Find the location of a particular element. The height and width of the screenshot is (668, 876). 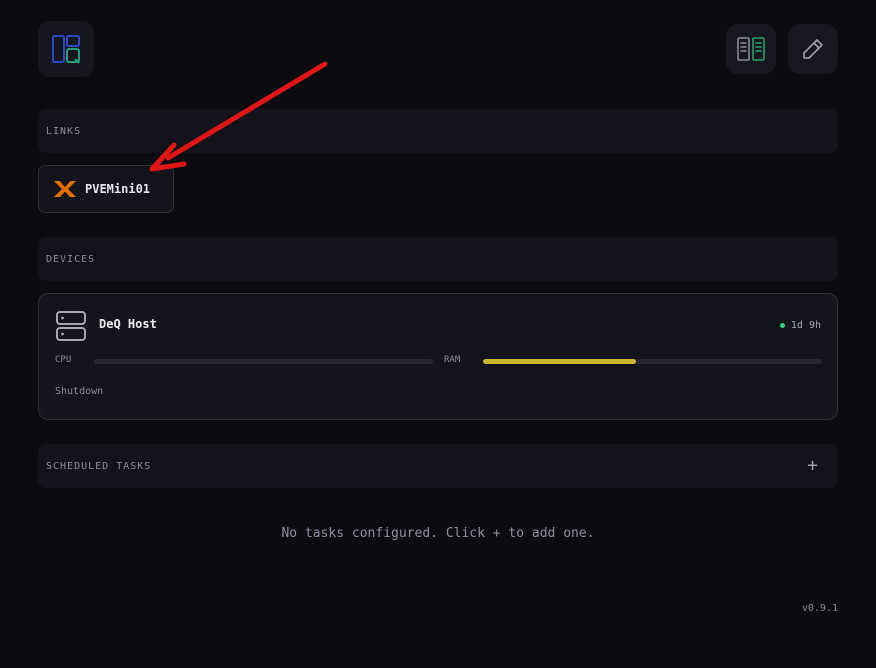

app-logo is located at coordinates (66, 49).